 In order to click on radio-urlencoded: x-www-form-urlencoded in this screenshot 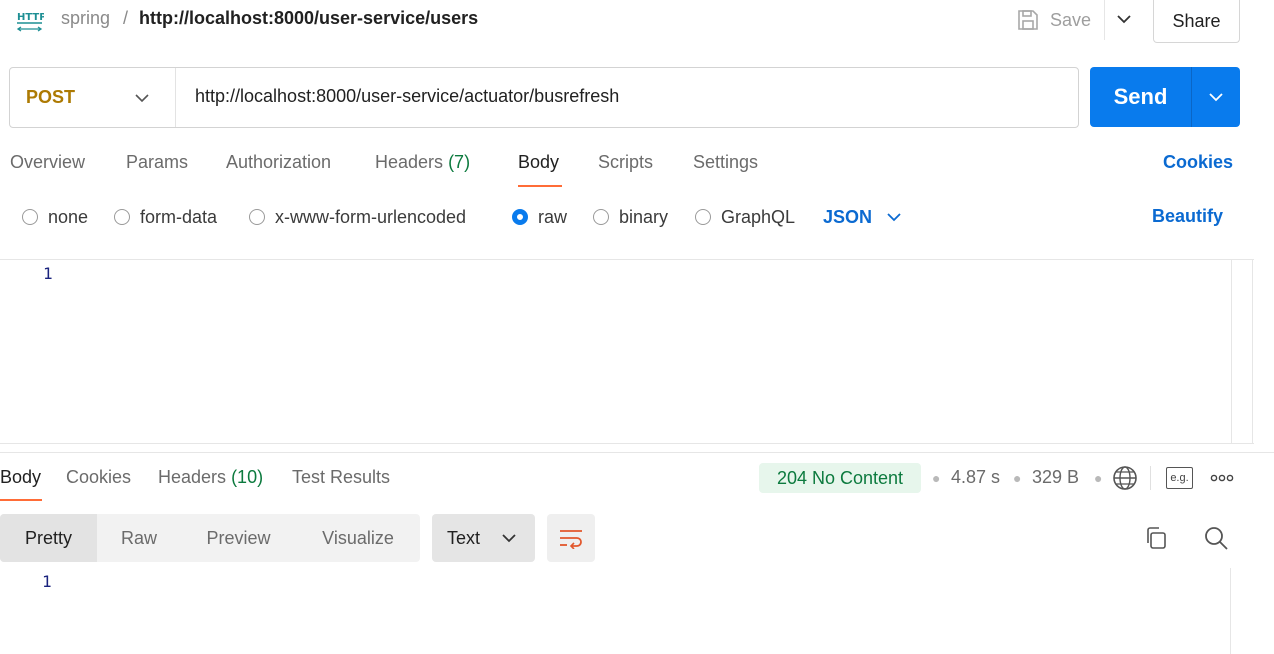, I will do `click(357, 217)`.